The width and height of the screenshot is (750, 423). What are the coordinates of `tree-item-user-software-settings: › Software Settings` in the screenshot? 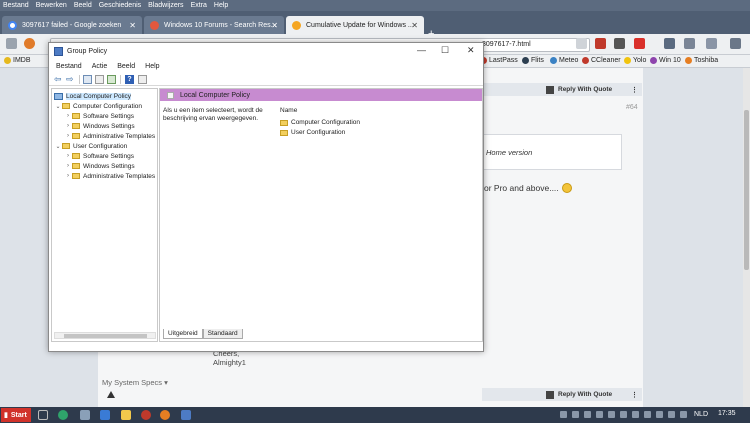 It's located at (99, 156).